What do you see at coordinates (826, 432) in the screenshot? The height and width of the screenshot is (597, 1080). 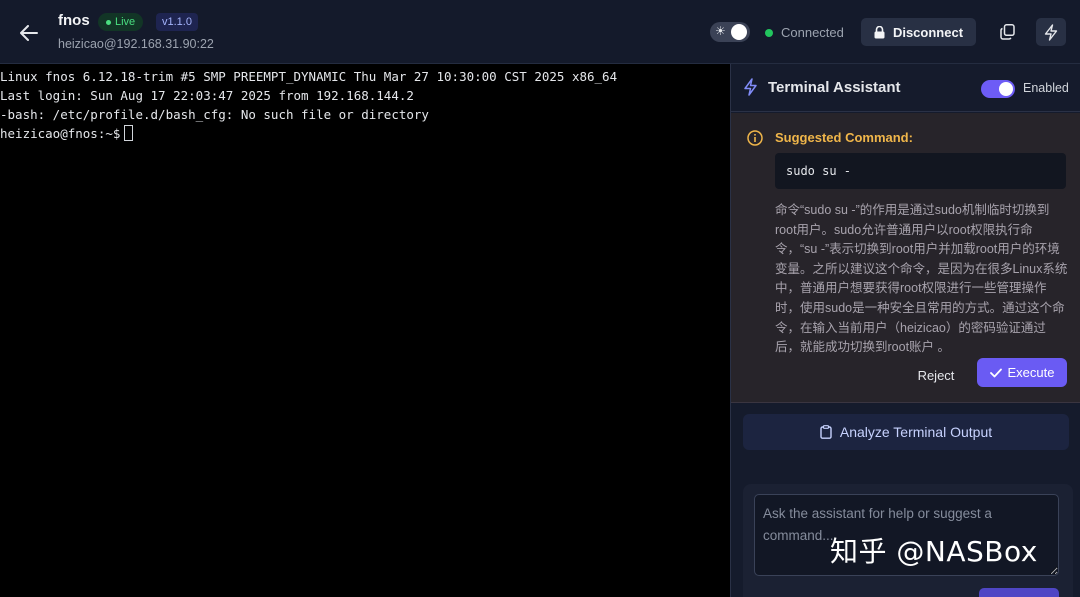 I see `clipboard-icon` at bounding box center [826, 432].